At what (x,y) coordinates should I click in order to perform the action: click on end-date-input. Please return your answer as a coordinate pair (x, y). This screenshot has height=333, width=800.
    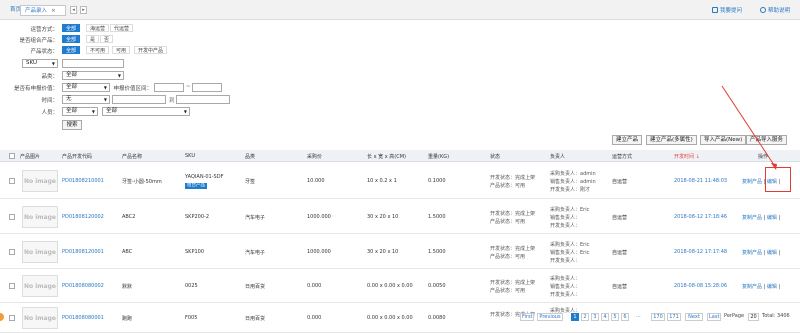
    Looking at the image, I should click on (203, 99).